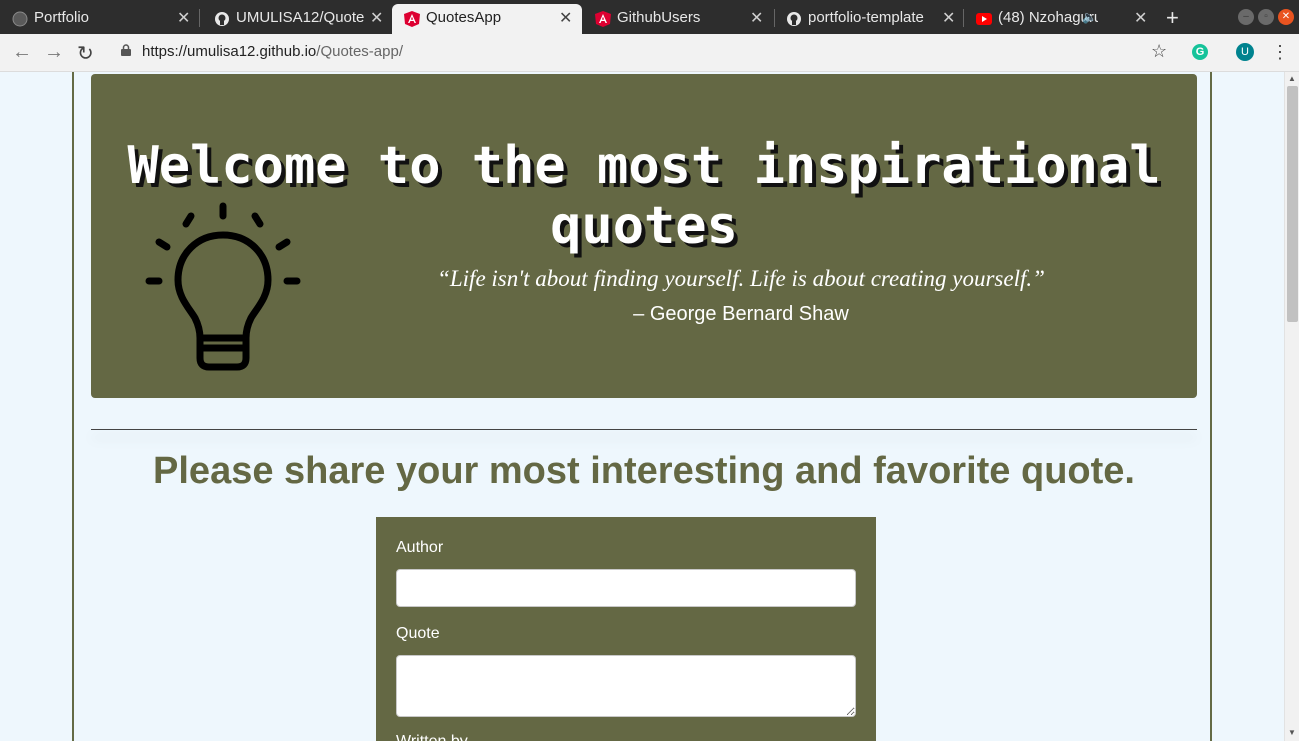  What do you see at coordinates (62, 17) in the screenshot?
I see `tab-title: Portfolio` at bounding box center [62, 17].